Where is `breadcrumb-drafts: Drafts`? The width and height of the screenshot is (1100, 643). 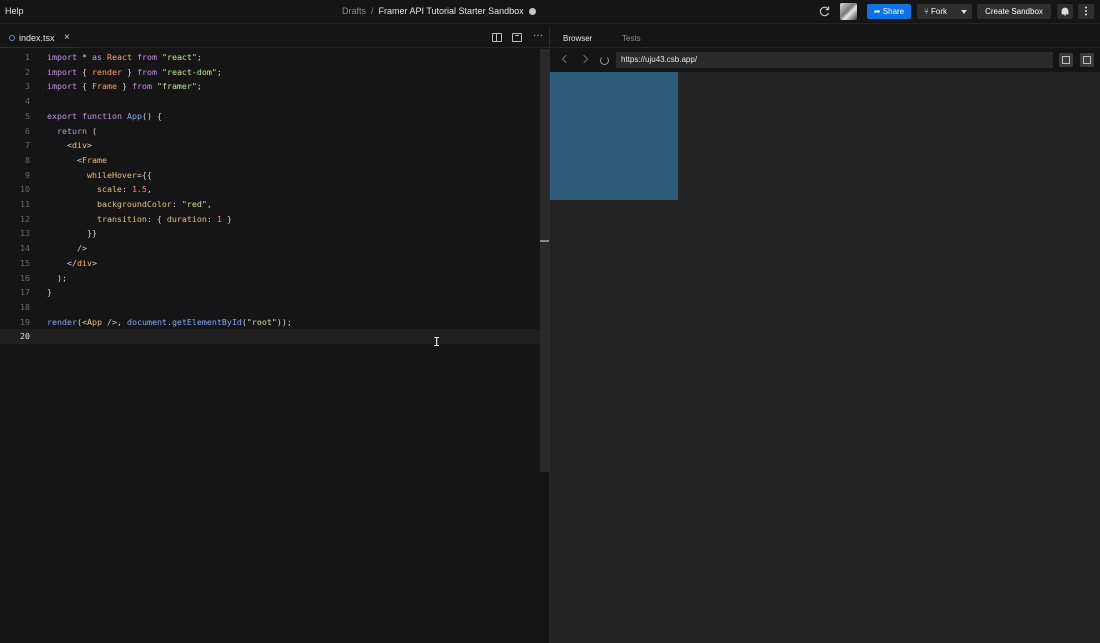 breadcrumb-drafts: Drafts is located at coordinates (354, 11).